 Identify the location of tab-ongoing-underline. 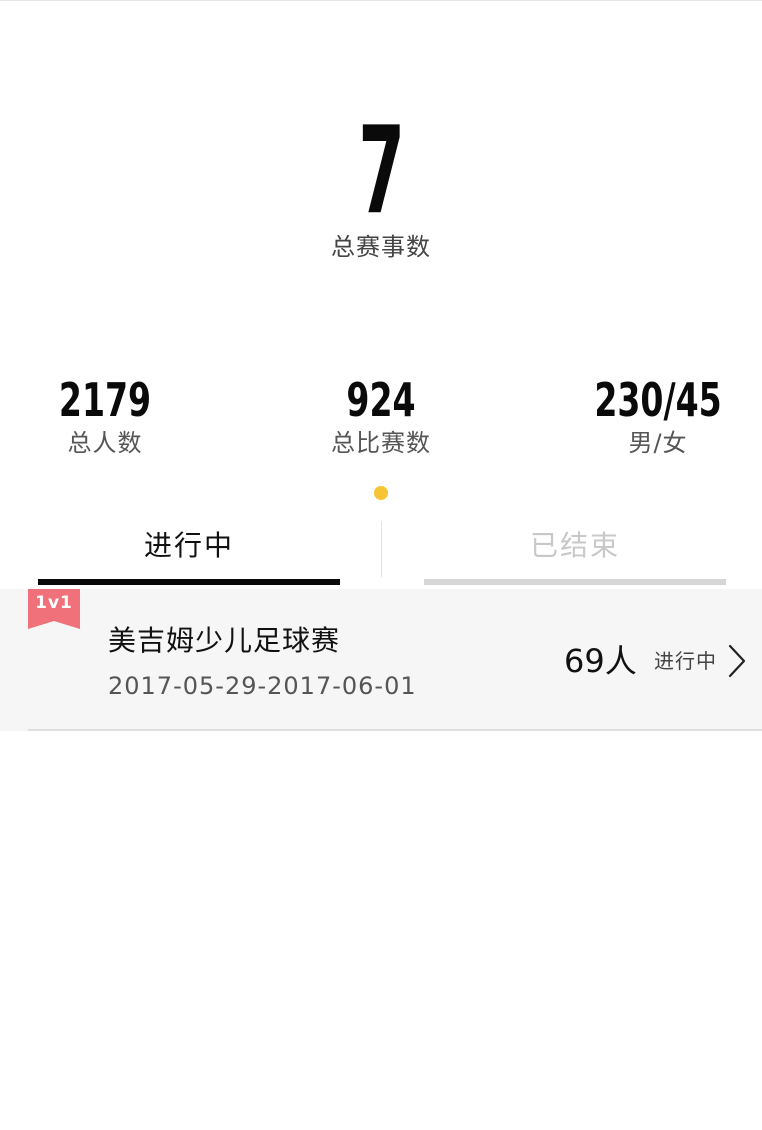
(189, 582).